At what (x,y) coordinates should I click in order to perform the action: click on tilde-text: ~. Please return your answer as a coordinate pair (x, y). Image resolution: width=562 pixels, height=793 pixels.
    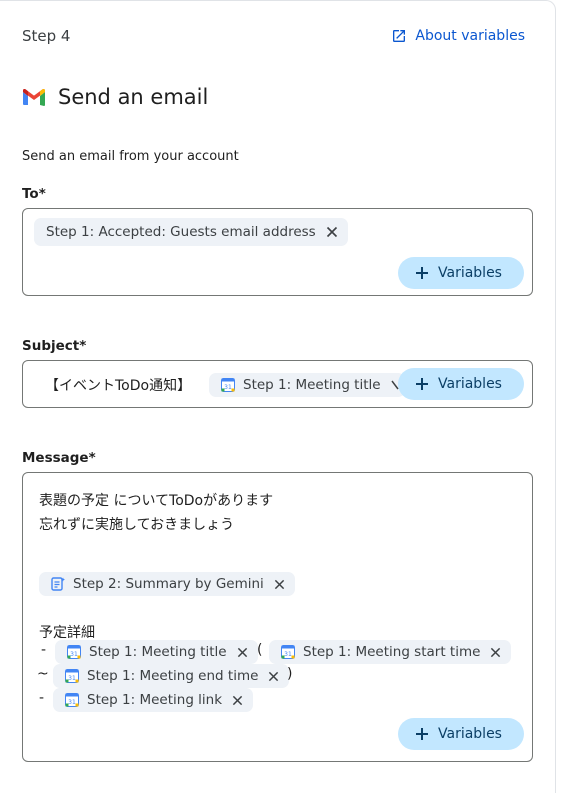
    Looking at the image, I should click on (43, 674).